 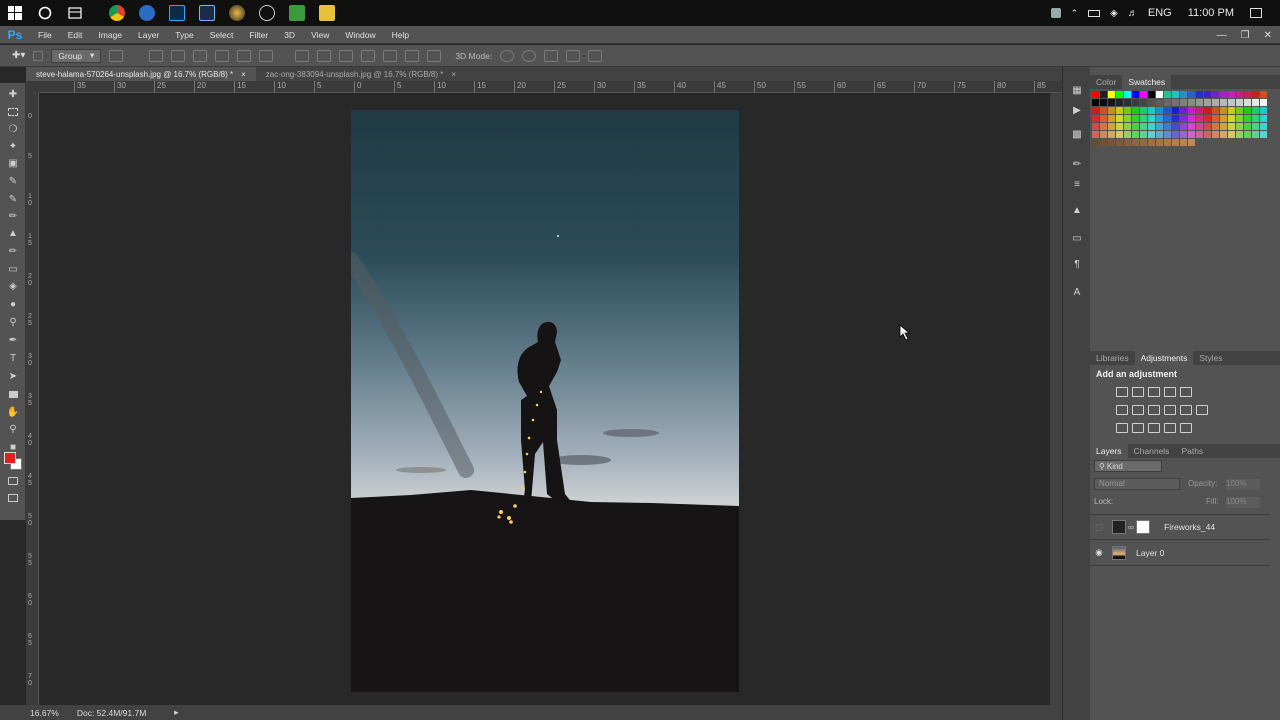 I want to click on move-tool-preset-icon: ✚▾, so click(x=18, y=55).